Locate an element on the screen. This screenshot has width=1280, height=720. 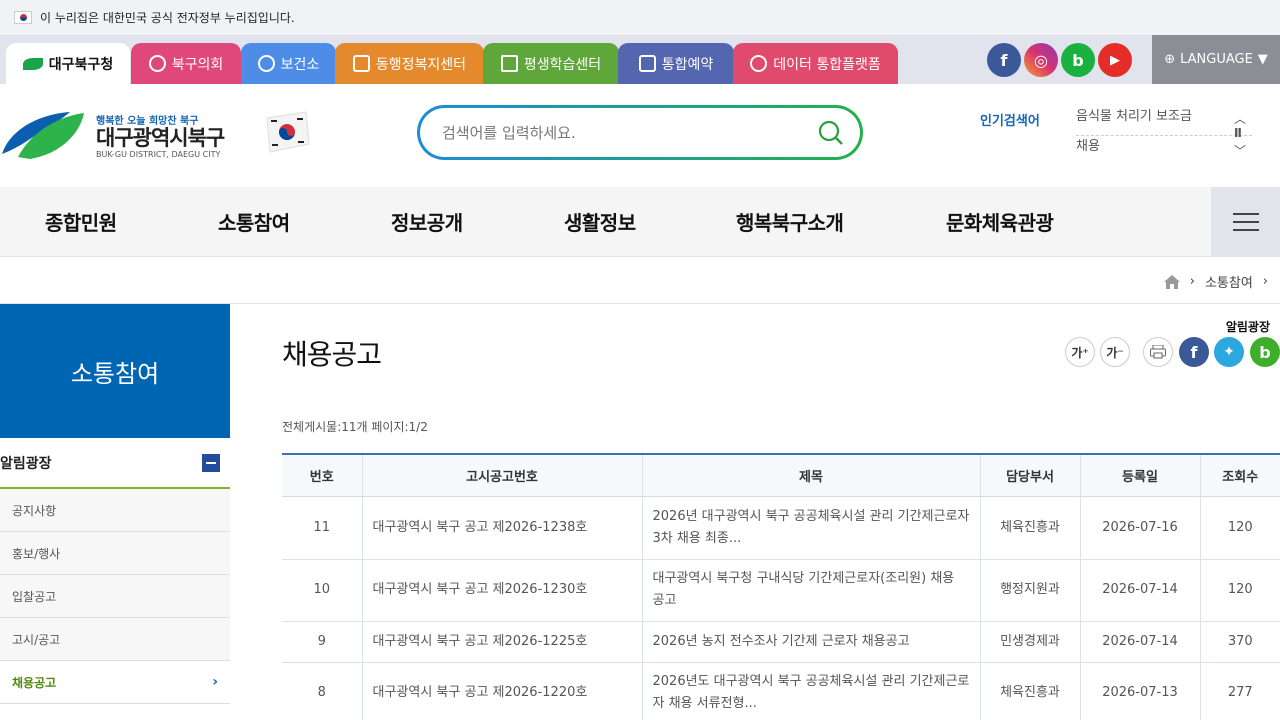
bukgu-logo-icon is located at coordinates (43, 134).